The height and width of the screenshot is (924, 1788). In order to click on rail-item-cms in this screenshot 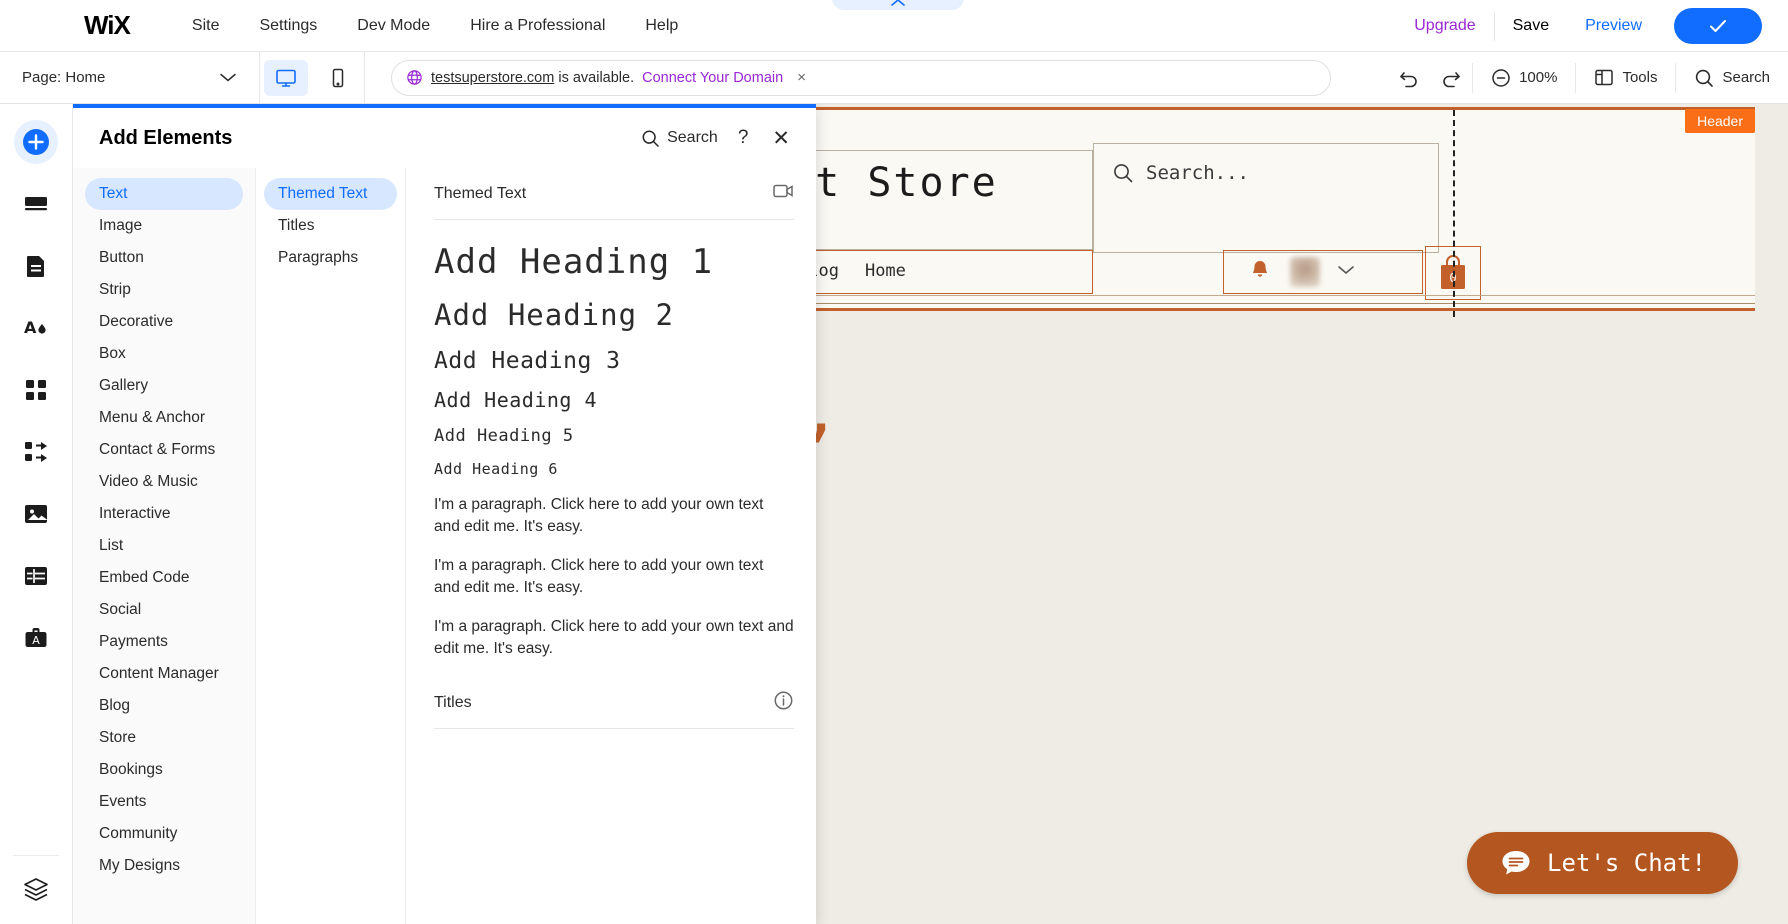, I will do `click(36, 576)`.